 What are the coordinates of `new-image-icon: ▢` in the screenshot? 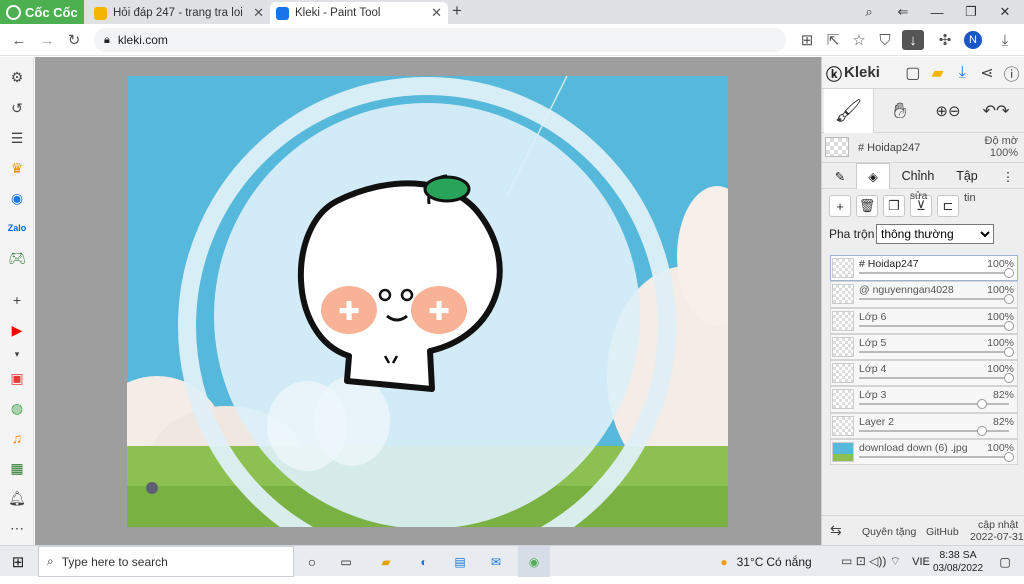 It's located at (912, 73).